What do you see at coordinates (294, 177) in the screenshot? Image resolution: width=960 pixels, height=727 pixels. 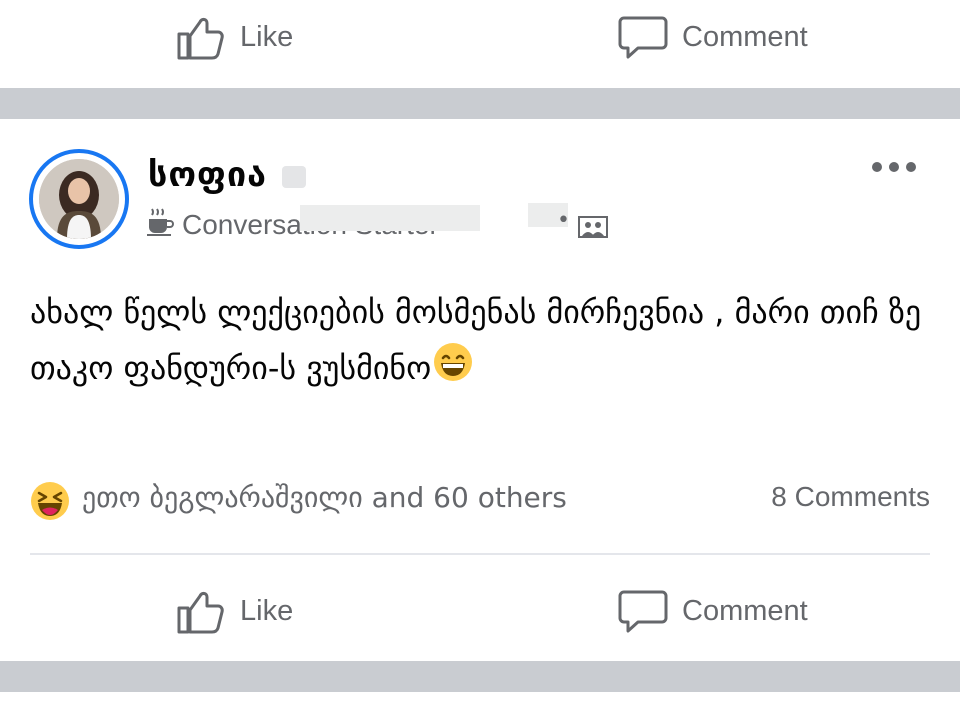 I see `redacted-name-blur` at bounding box center [294, 177].